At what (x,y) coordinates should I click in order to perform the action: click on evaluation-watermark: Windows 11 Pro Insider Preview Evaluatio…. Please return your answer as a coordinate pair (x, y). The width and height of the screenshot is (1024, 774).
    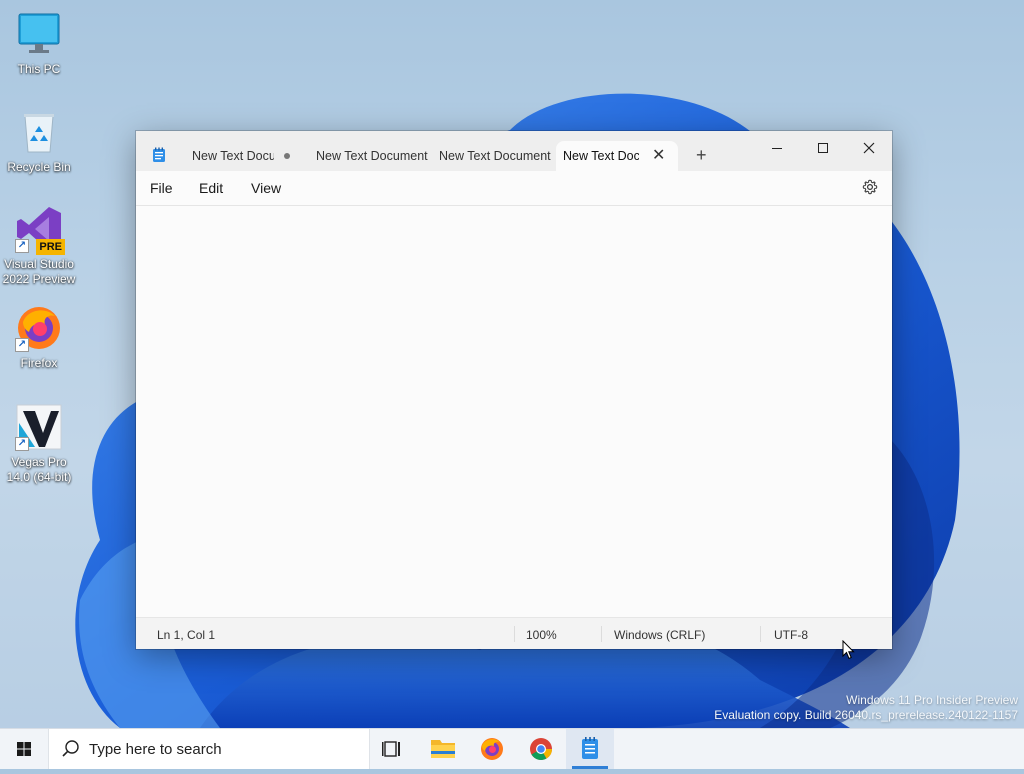
    Looking at the image, I should click on (866, 708).